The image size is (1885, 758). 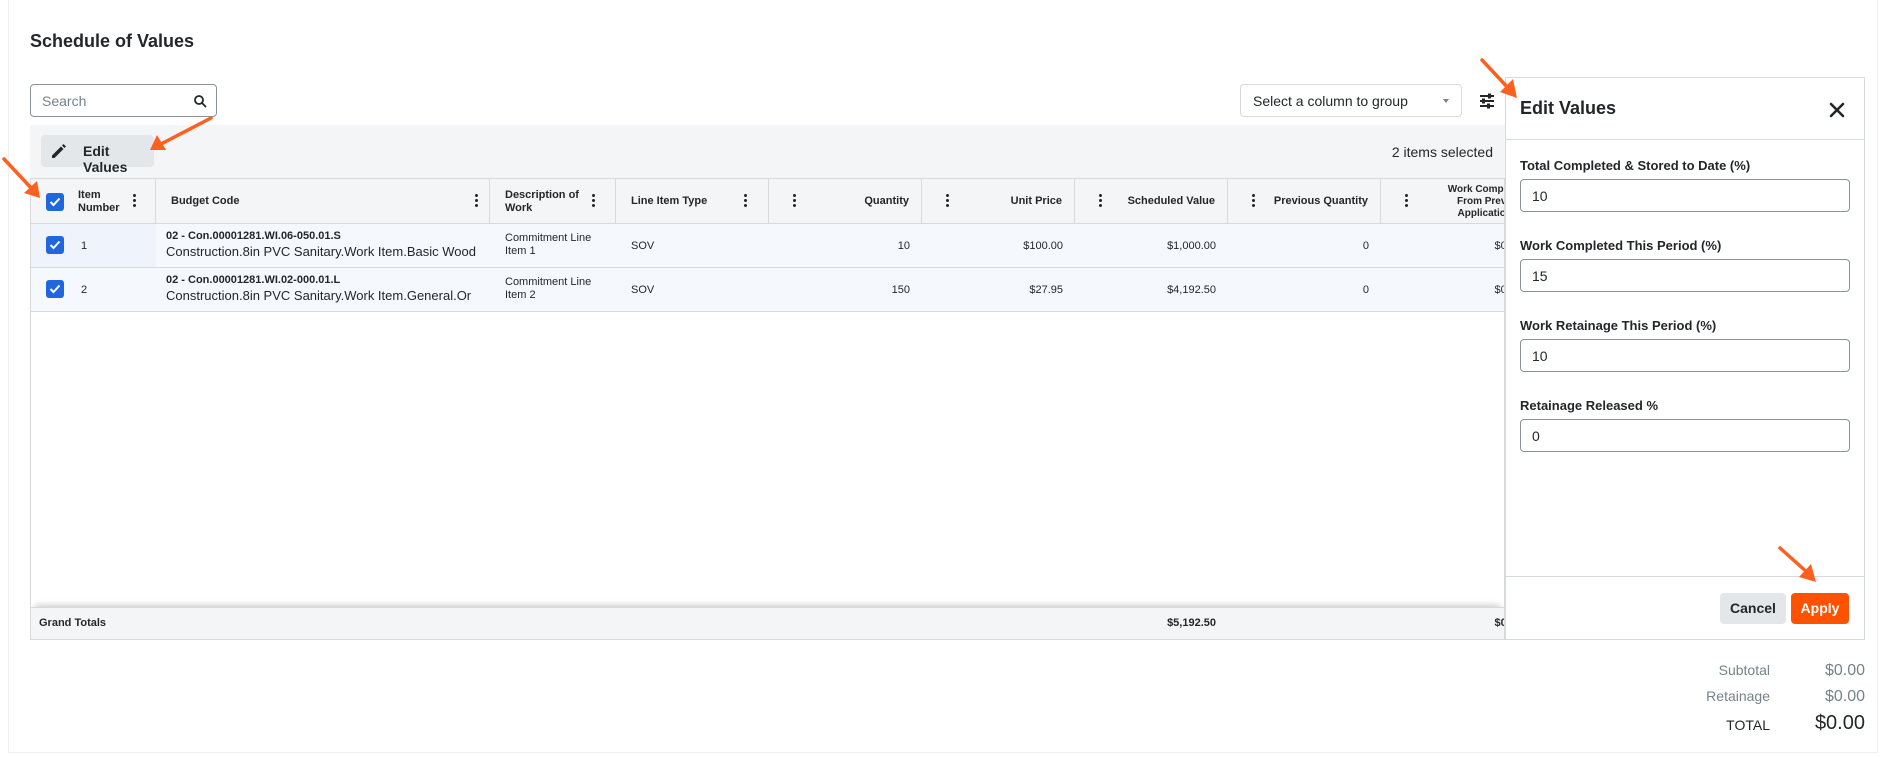 I want to click on work-retainage-period-input, so click(x=1671, y=355).